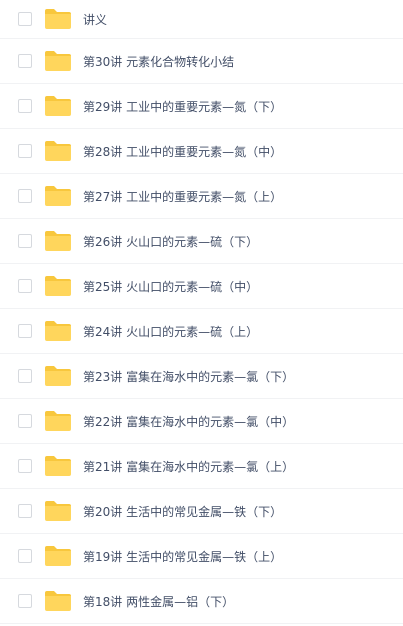 The height and width of the screenshot is (626, 403). I want to click on file-row: 第29讲 工业中的重要元素—氮（下）, so click(201, 106).